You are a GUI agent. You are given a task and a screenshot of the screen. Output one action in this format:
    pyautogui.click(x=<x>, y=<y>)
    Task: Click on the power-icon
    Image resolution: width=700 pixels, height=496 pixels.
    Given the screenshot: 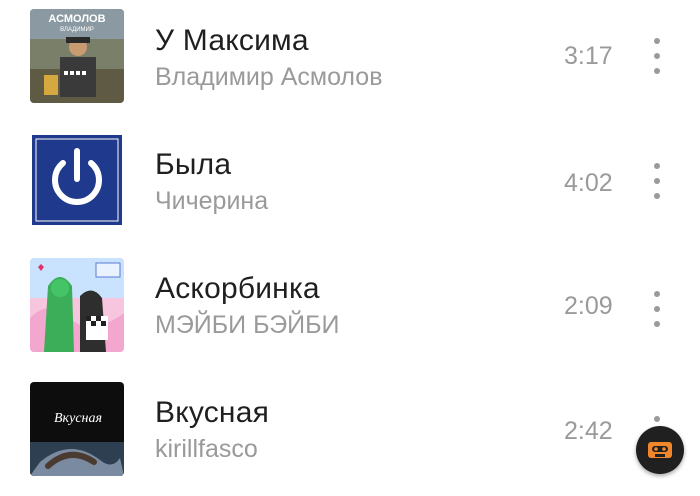 What is the action you would take?
    pyautogui.click(x=77, y=180)
    